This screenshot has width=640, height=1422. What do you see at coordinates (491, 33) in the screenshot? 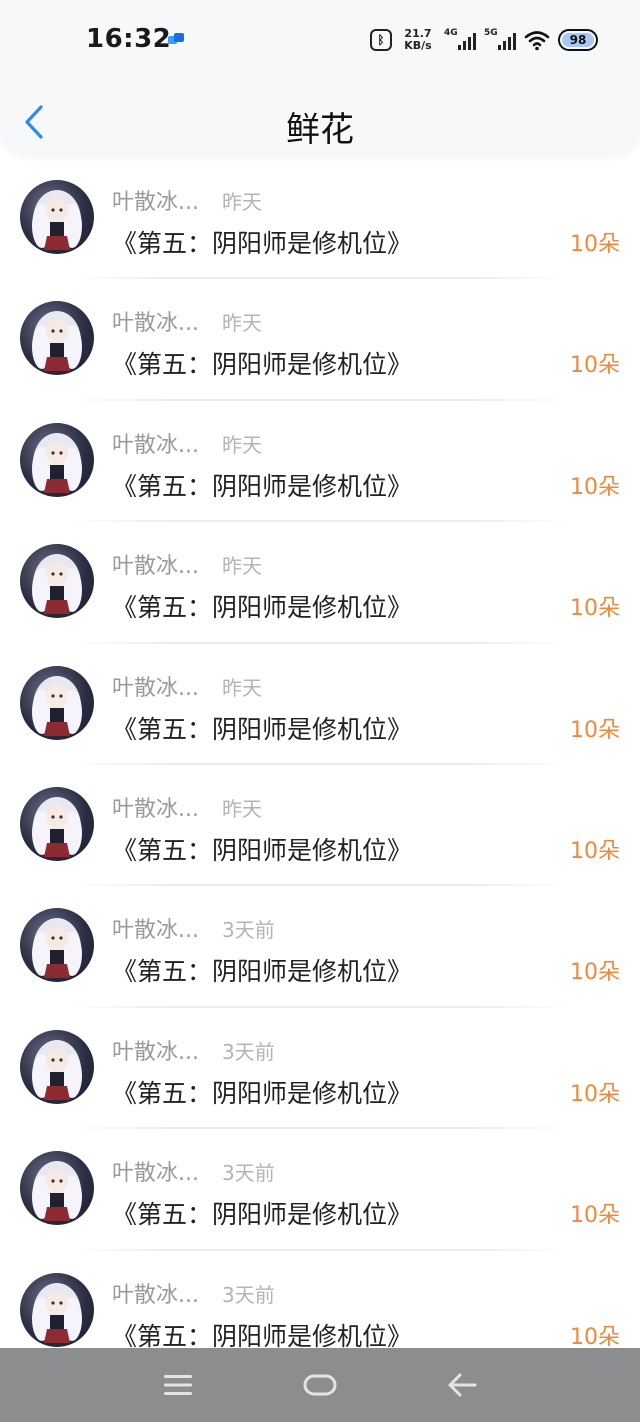
I see `sim2-label: 5G` at bounding box center [491, 33].